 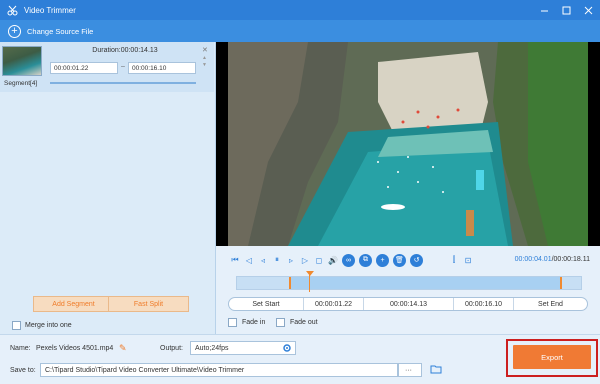 I want to click on minimize-icon, so click(x=544, y=10).